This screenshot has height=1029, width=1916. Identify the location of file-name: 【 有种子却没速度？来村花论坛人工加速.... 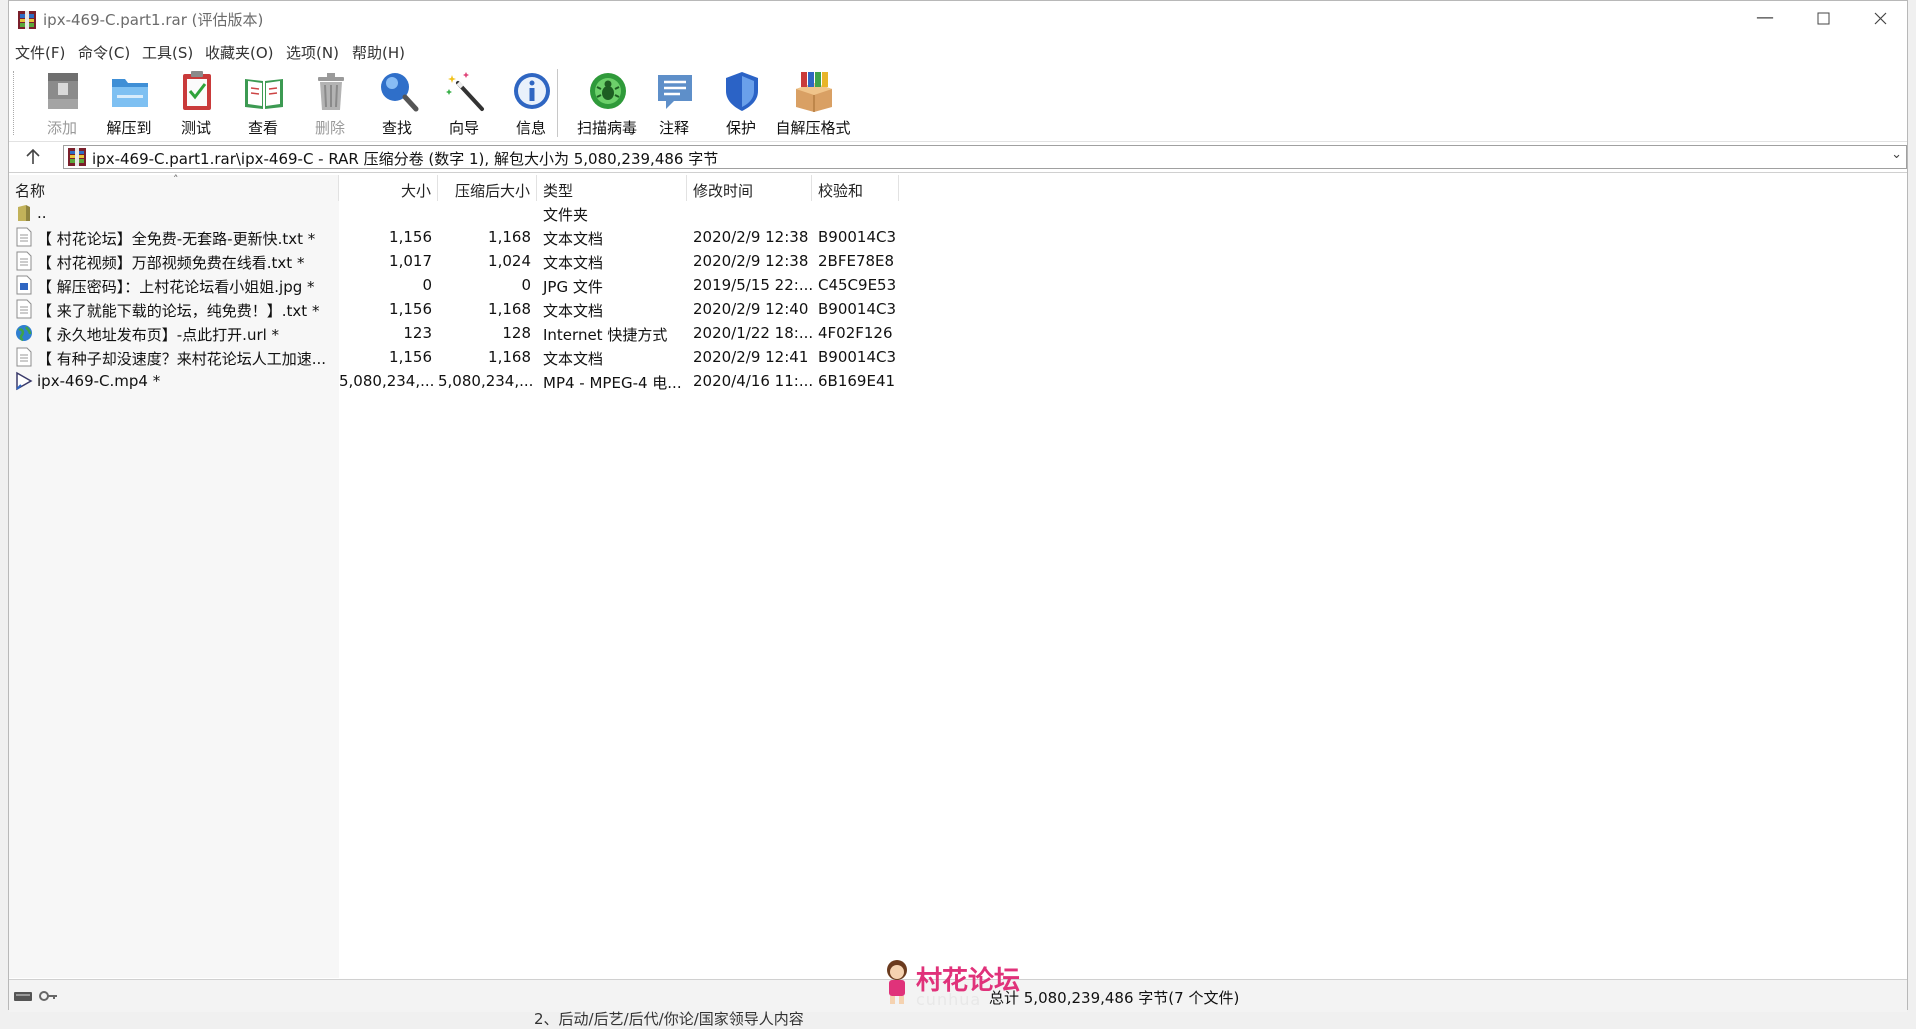
(182, 359).